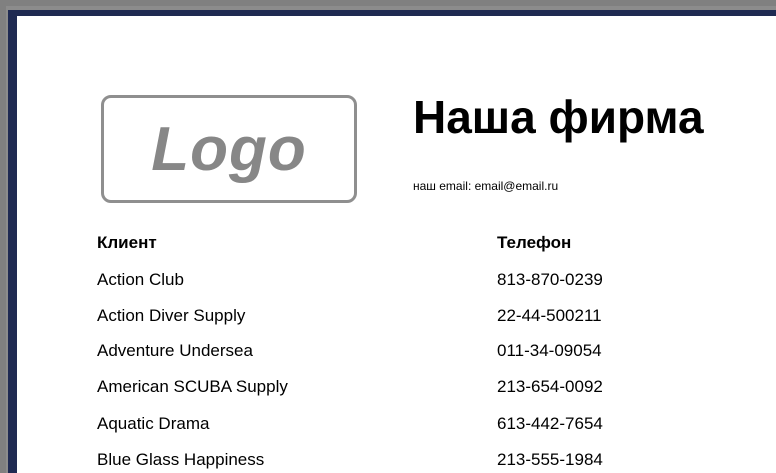 Image resolution: width=776 pixels, height=473 pixels. I want to click on client-phone: 613-442-7654, so click(550, 423).